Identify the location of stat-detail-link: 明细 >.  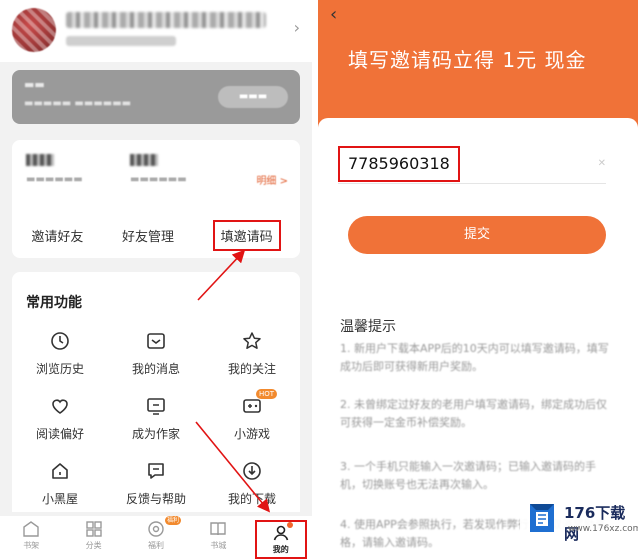
(272, 179).